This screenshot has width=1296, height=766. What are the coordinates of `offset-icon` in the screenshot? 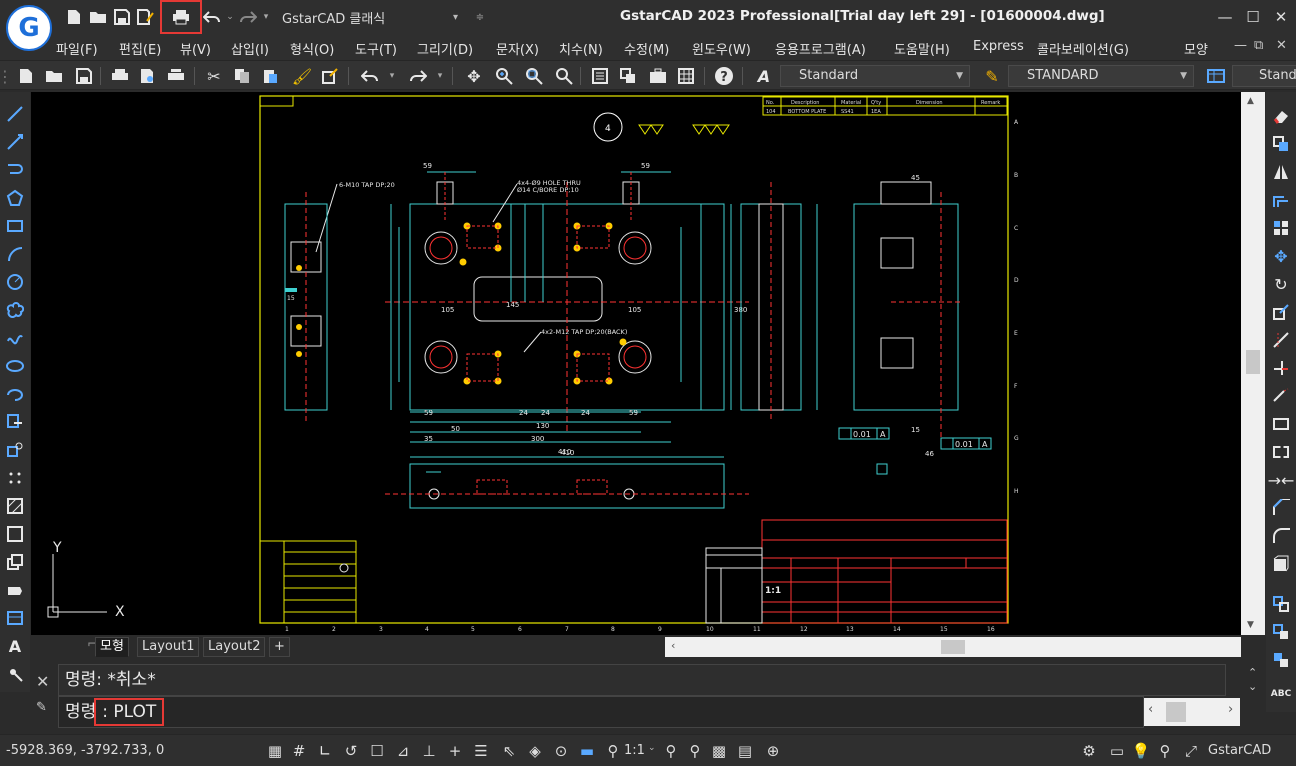 It's located at (1281, 200).